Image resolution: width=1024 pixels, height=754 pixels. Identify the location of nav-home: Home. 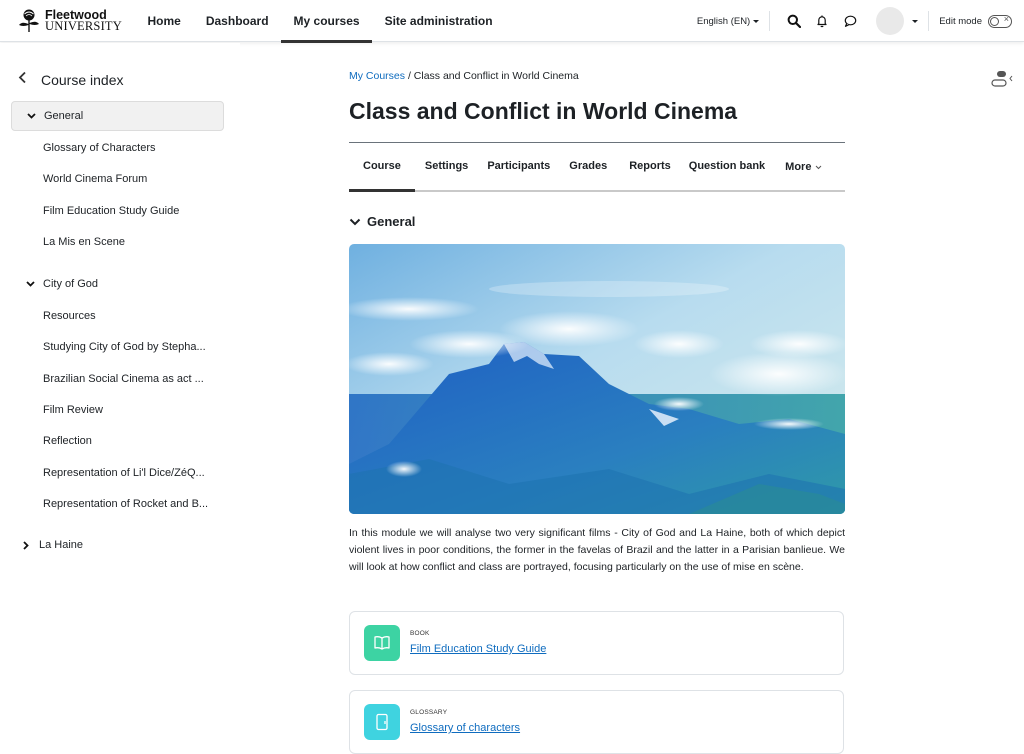
(164, 21).